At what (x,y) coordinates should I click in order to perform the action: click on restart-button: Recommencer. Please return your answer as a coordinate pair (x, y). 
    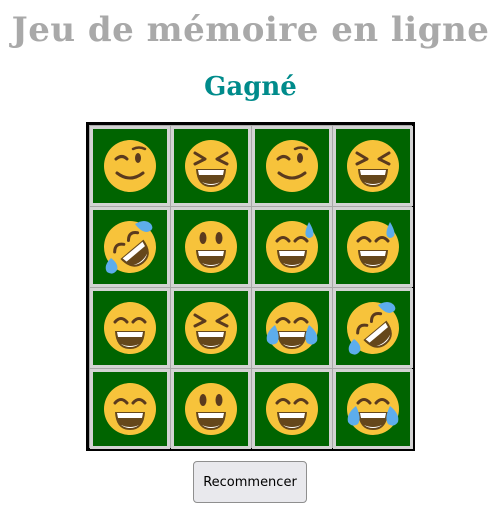
    Looking at the image, I should click on (250, 482).